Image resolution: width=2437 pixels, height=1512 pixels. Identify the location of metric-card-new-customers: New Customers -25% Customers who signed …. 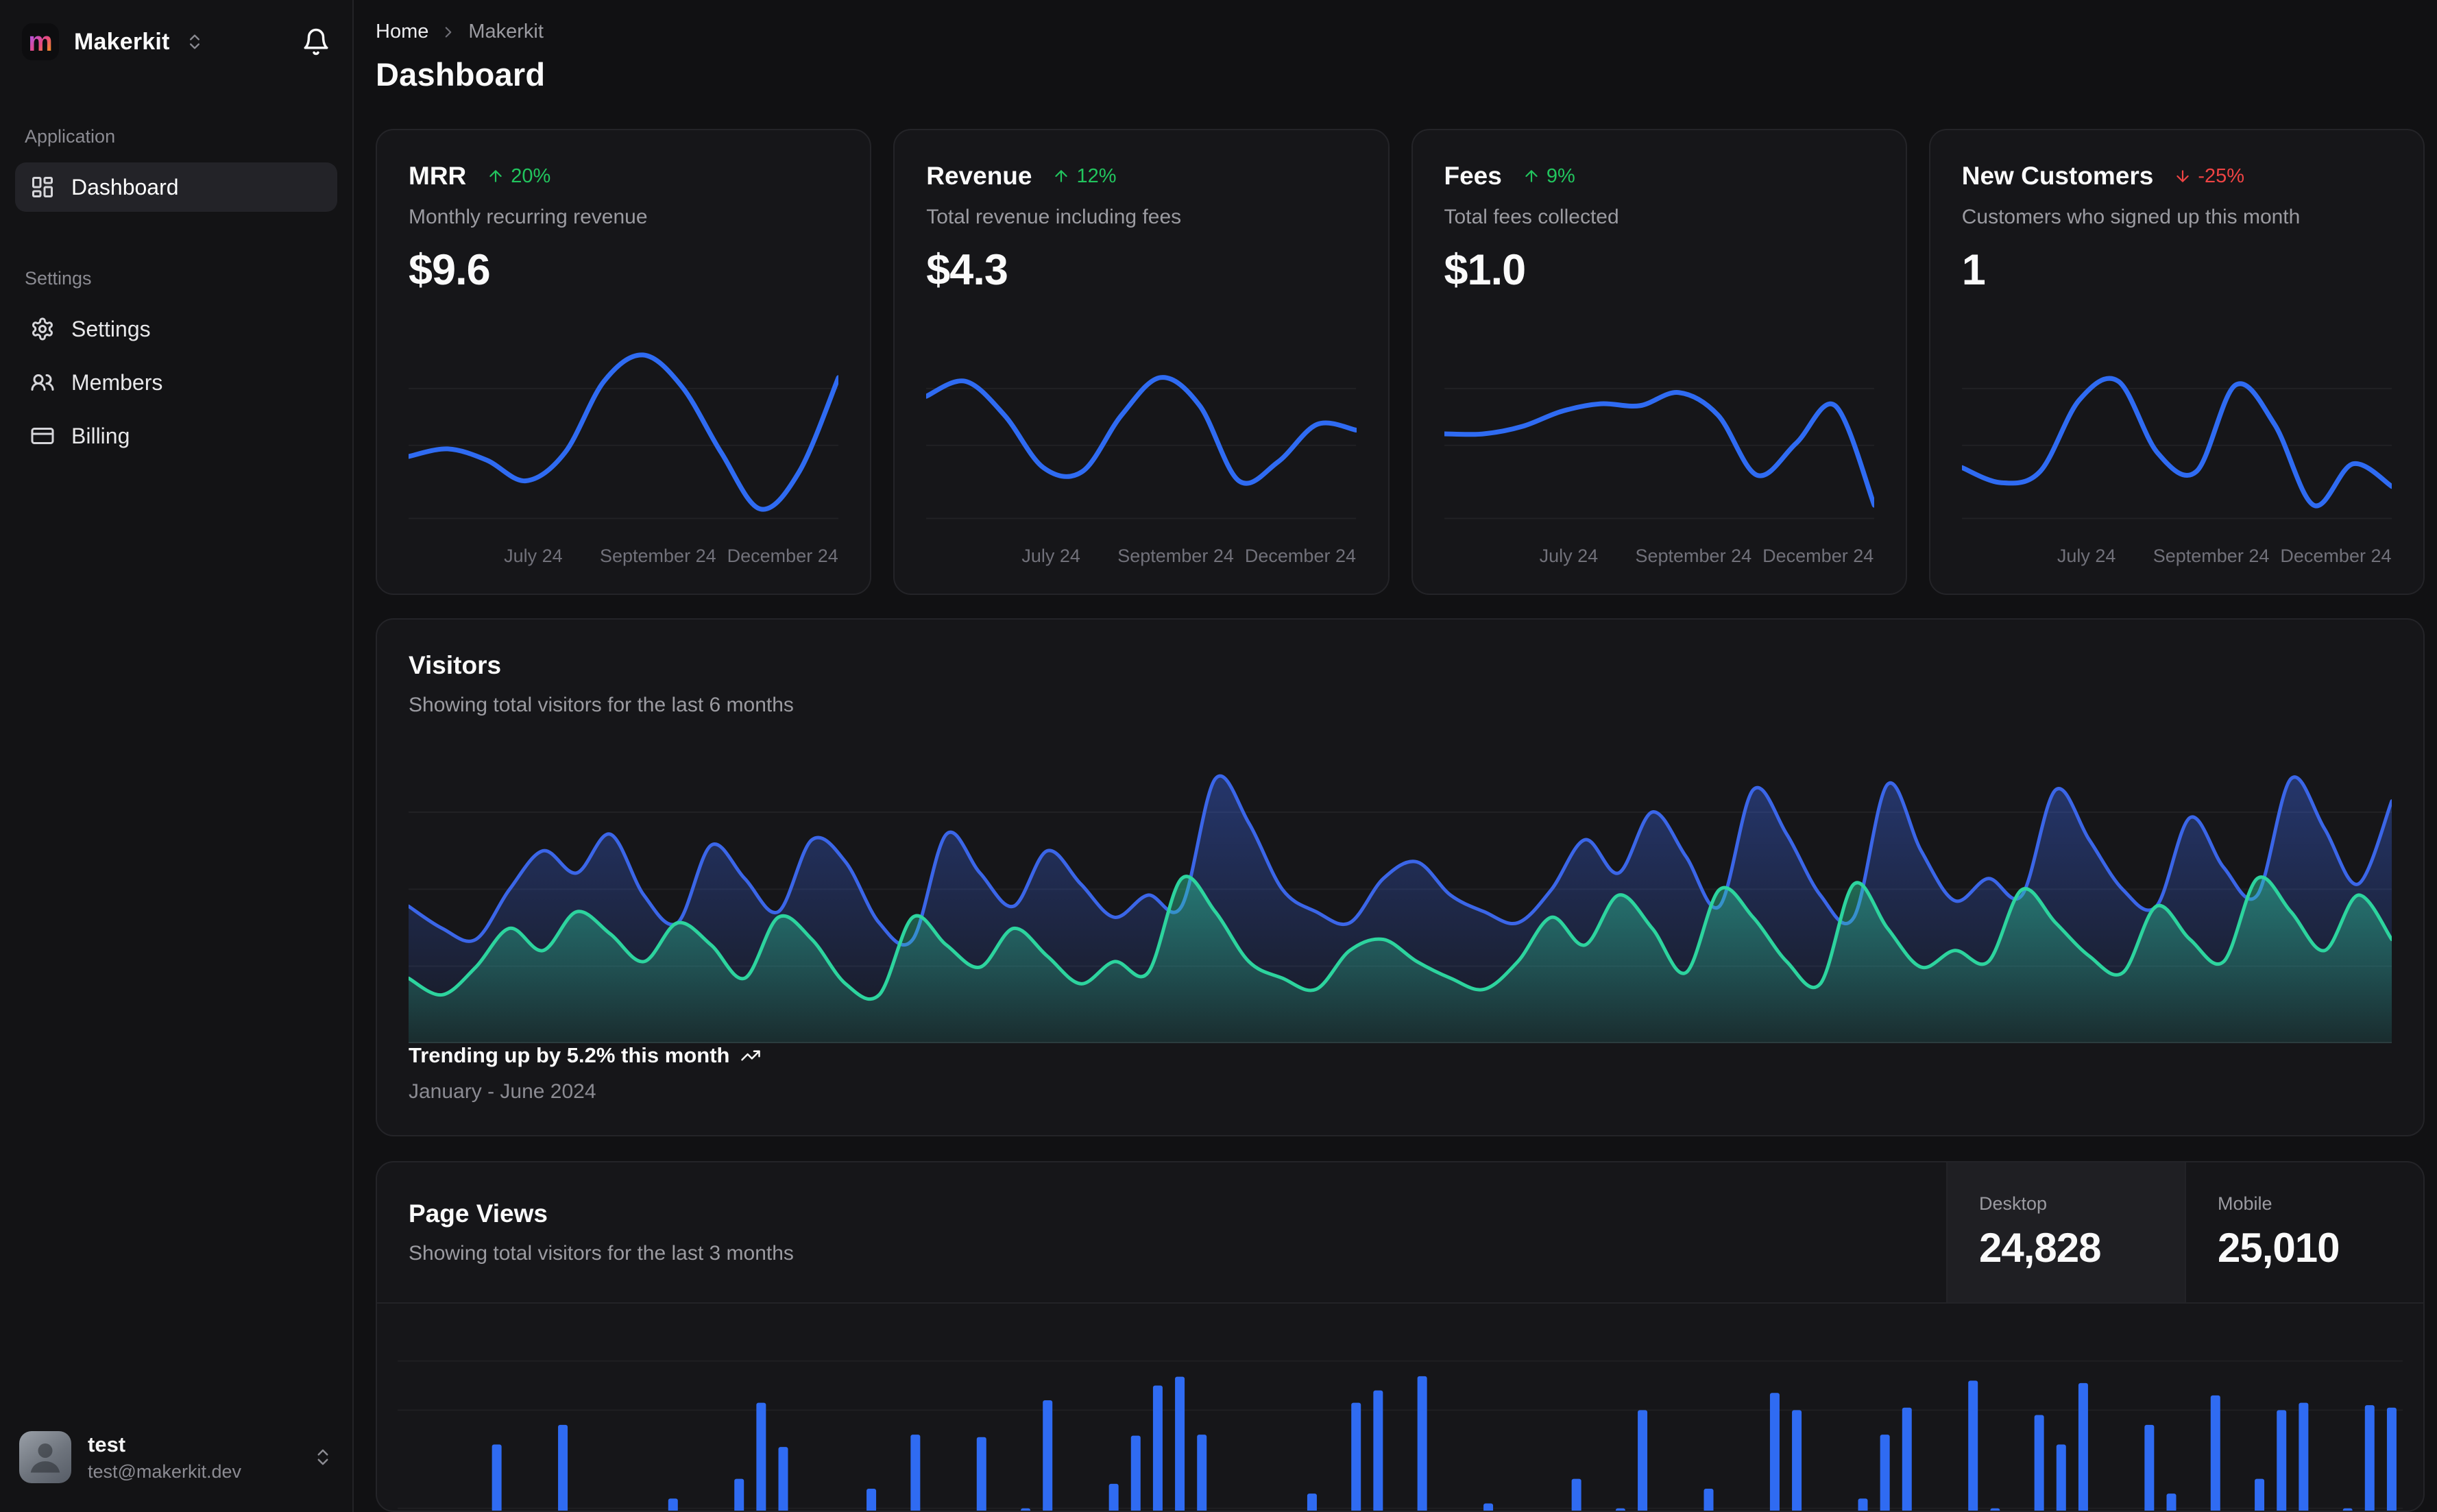
(2176, 362).